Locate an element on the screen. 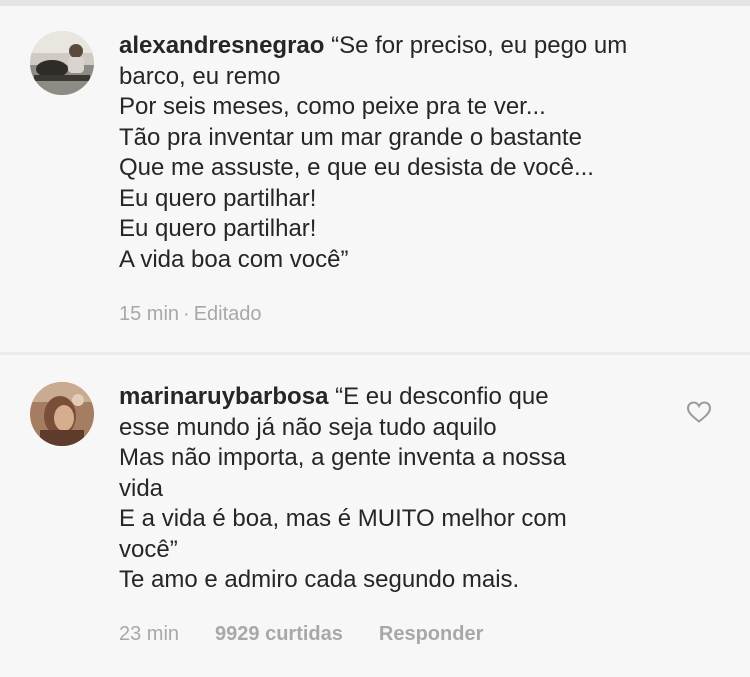 This screenshot has height=677, width=750. comment-line: vida is located at coordinates (141, 488).